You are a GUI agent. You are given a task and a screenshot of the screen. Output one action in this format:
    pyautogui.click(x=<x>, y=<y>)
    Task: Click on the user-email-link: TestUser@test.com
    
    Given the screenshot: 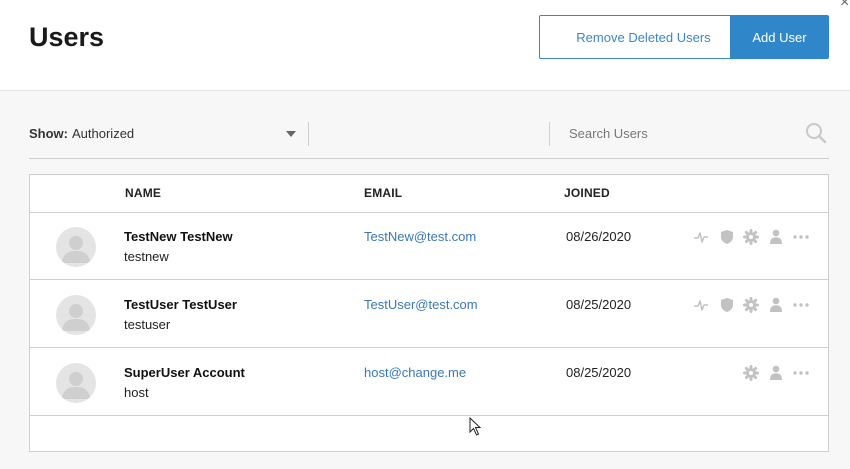 What is the action you would take?
    pyautogui.click(x=421, y=304)
    